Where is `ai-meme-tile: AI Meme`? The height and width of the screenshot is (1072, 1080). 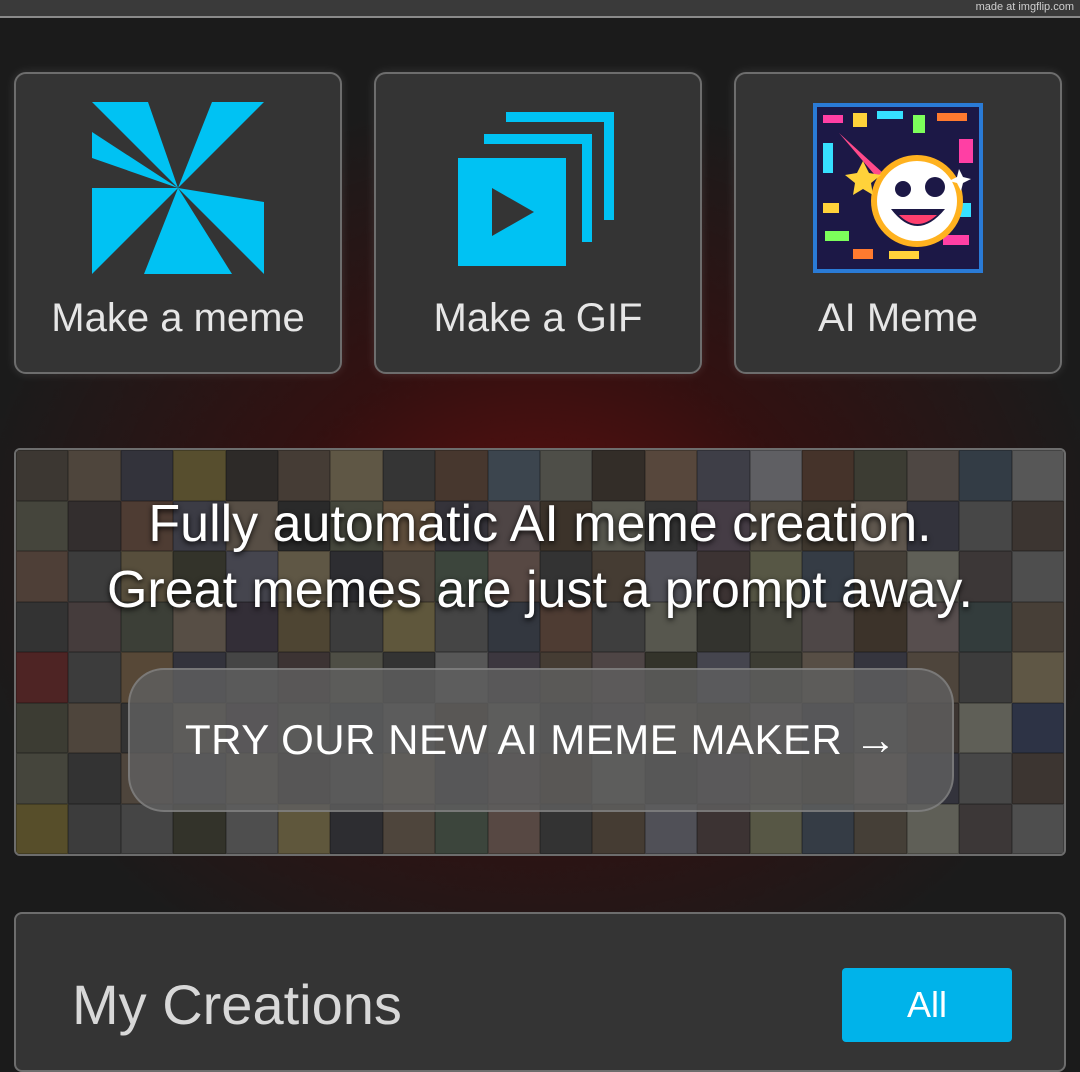 ai-meme-tile: AI Meme is located at coordinates (898, 223).